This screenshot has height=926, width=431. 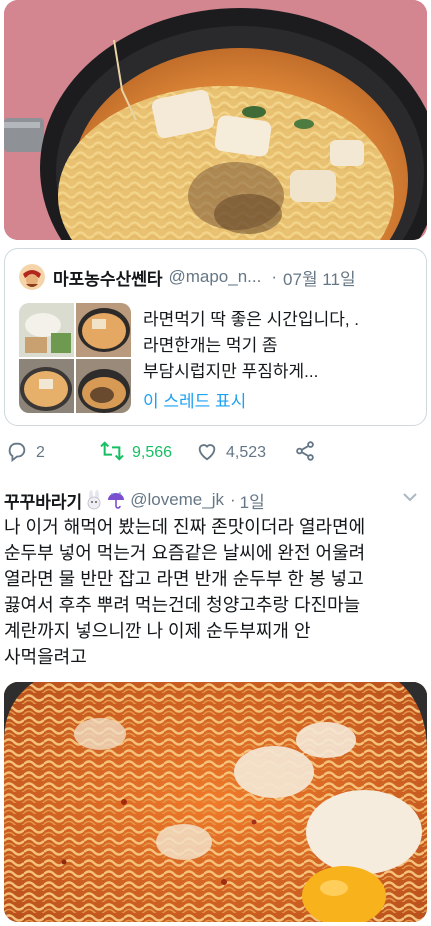 I want to click on reply-date: 1일, so click(x=252, y=502).